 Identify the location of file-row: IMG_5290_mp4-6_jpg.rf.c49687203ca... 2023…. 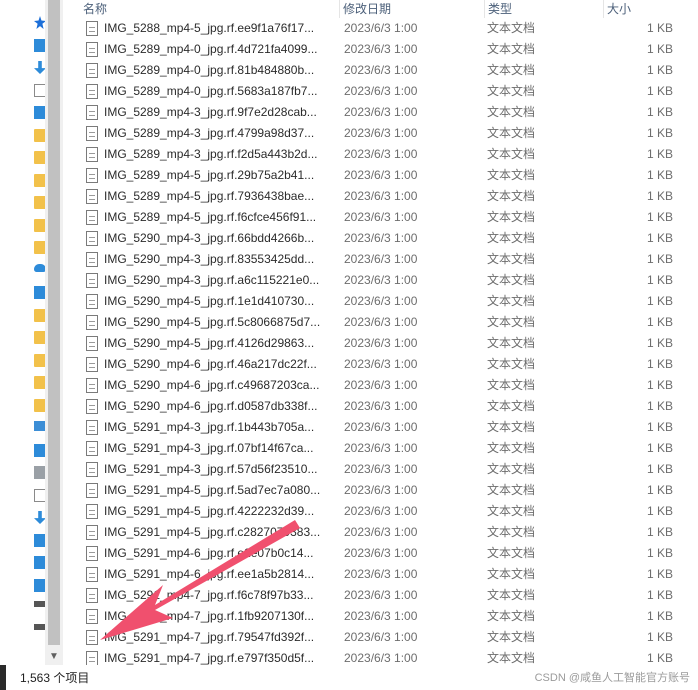
(381, 385).